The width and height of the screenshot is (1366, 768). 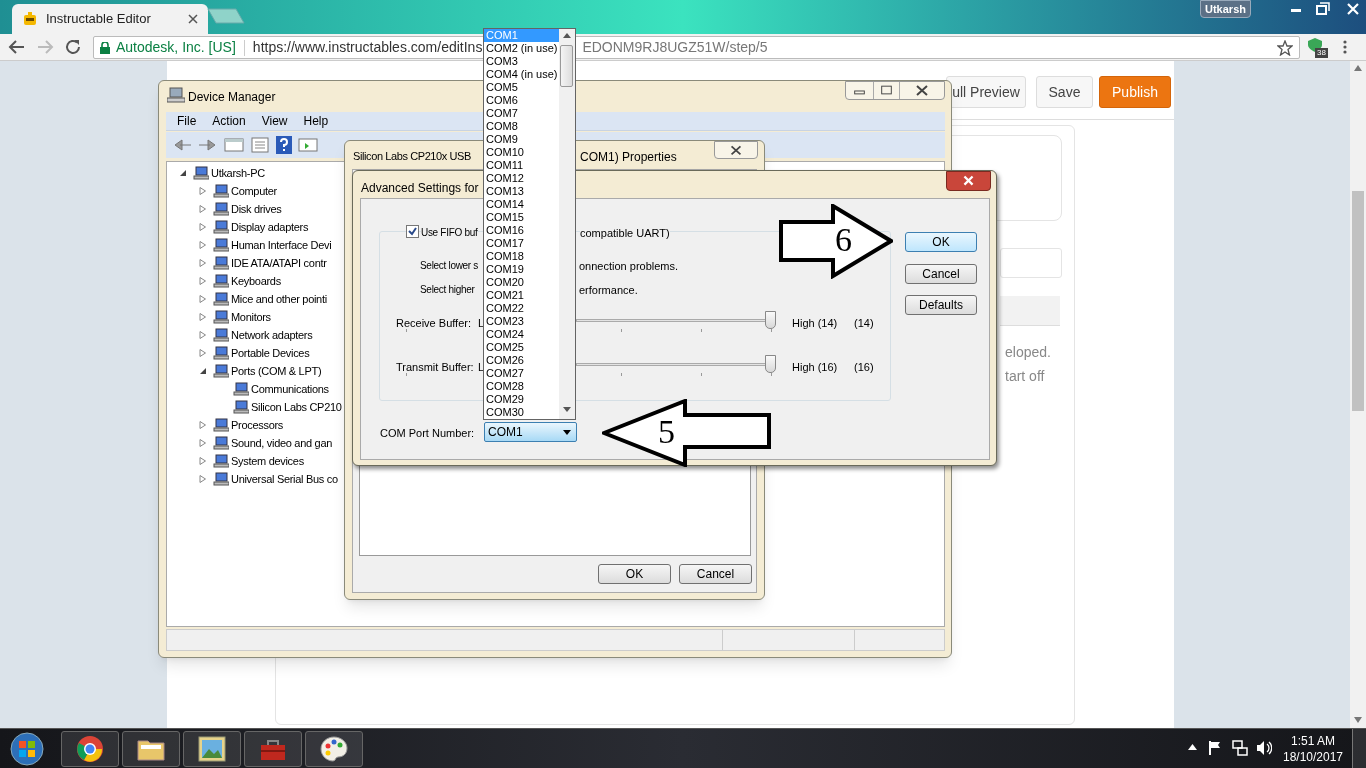 I want to click on tree-item: Display adapters, so click(x=270, y=227).